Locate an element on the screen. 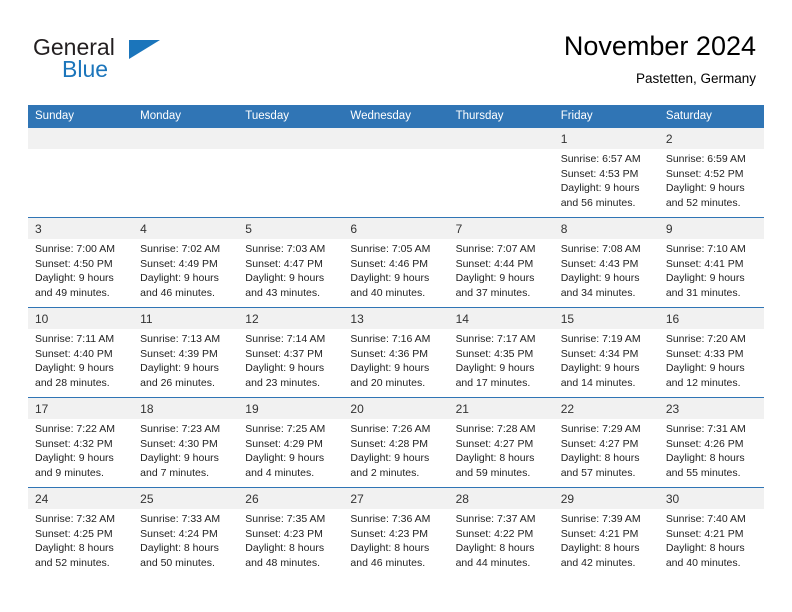 Image resolution: width=792 pixels, height=612 pixels. daylight-text-line2: and 46 minutes. is located at coordinates (388, 562).